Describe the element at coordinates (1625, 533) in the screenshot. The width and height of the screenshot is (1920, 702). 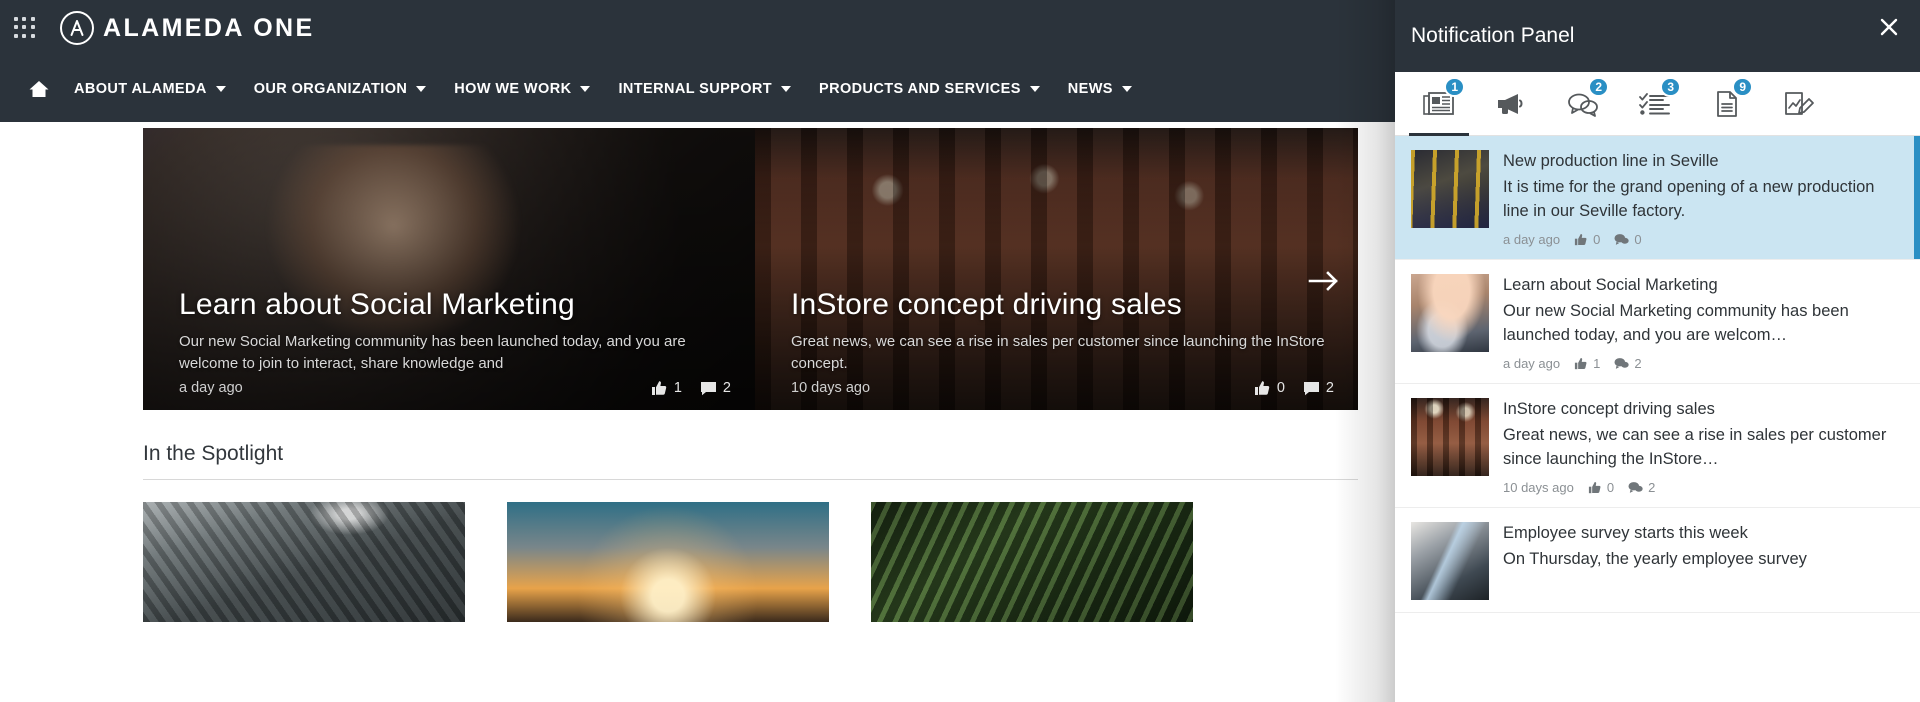
I see `notification-title: Employee survey starts this week` at that location.